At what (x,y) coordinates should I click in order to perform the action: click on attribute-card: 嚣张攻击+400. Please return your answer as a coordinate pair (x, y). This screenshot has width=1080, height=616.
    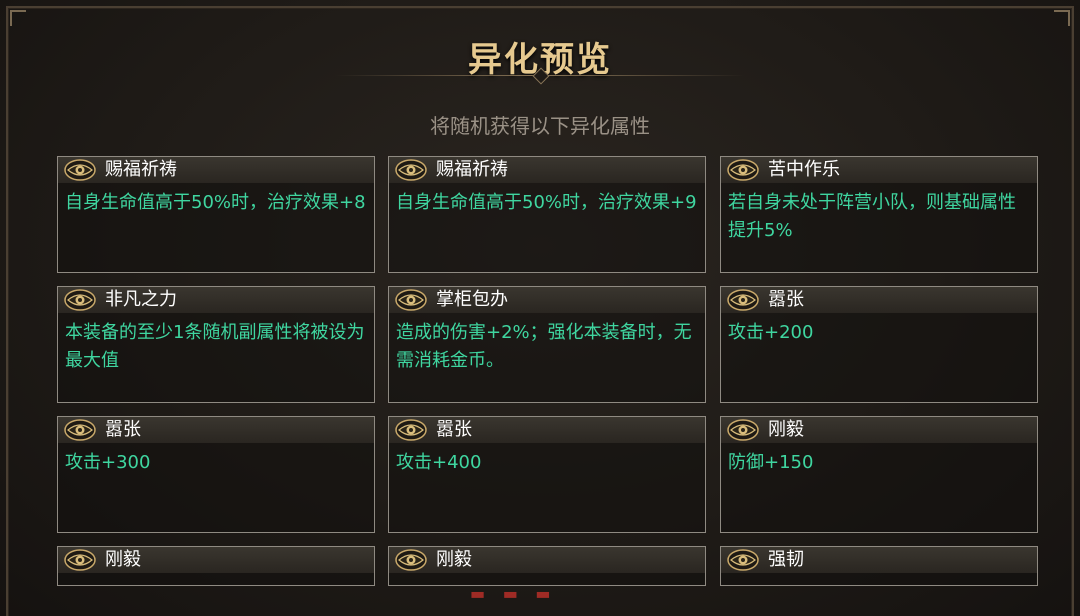
    Looking at the image, I should click on (547, 474).